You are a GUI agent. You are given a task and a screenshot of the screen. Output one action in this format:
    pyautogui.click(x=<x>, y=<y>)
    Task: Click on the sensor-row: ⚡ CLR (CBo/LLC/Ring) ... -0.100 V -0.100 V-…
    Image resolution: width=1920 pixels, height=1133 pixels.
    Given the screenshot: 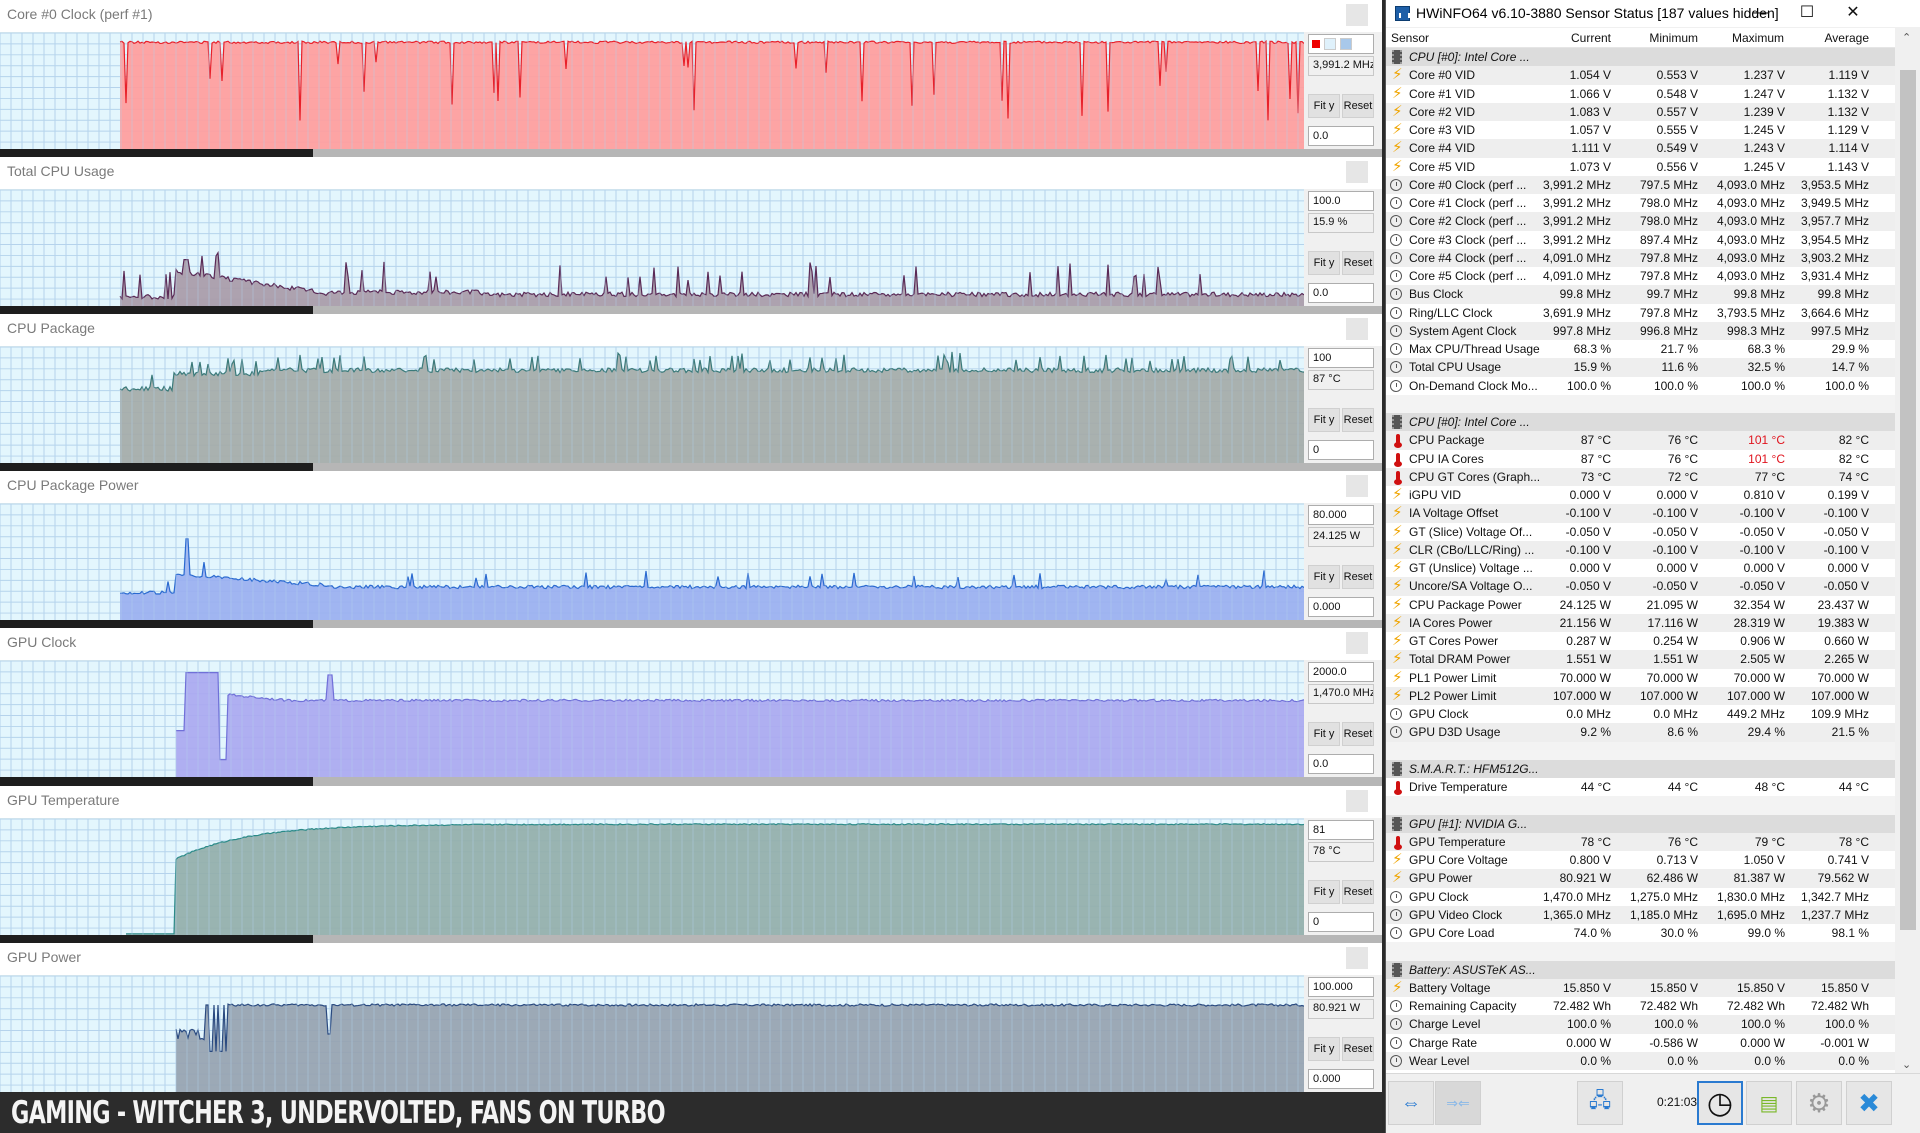 What is the action you would take?
    pyautogui.click(x=1640, y=549)
    